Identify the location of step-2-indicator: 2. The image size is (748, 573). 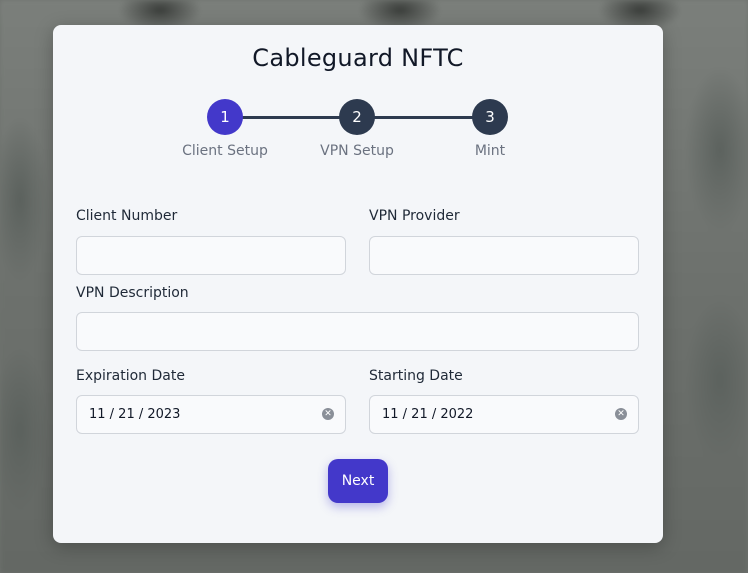
(357, 117).